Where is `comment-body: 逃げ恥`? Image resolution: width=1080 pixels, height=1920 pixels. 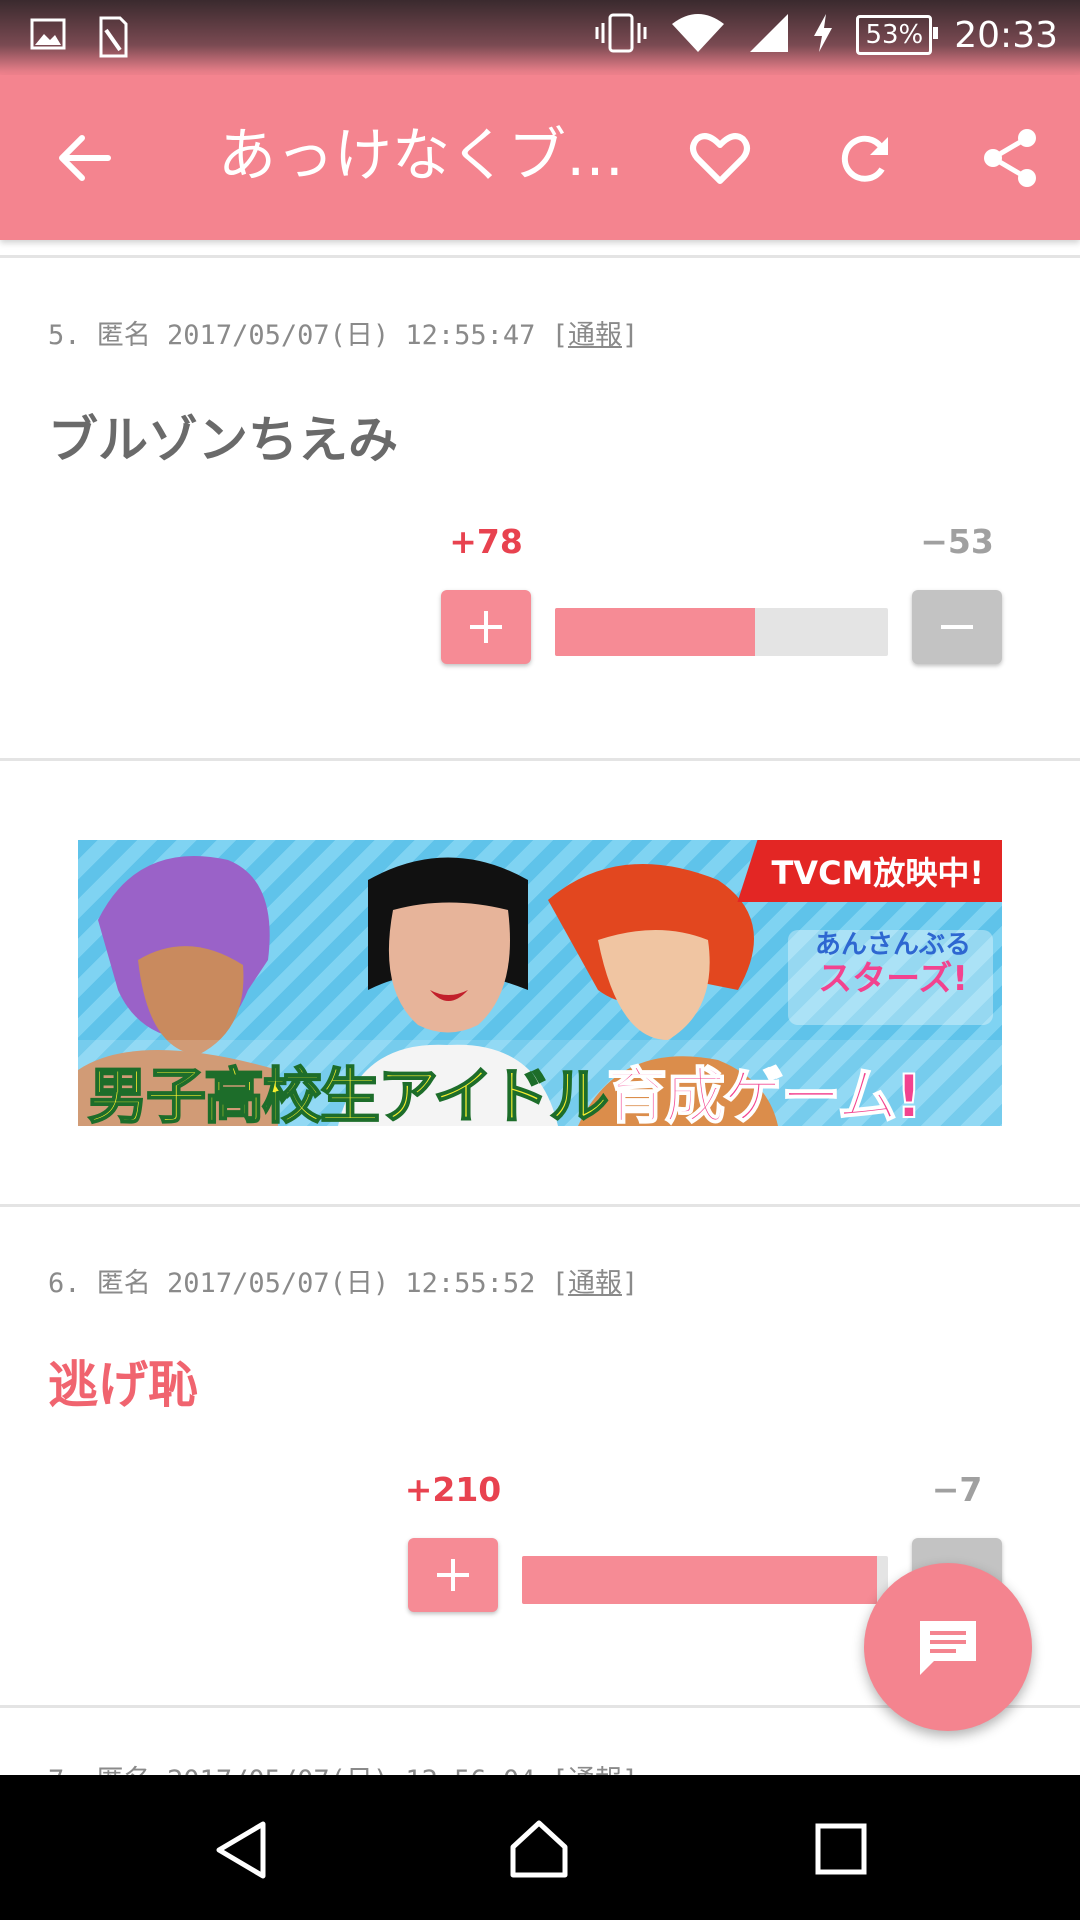 comment-body: 逃げ恥 is located at coordinates (123, 1385).